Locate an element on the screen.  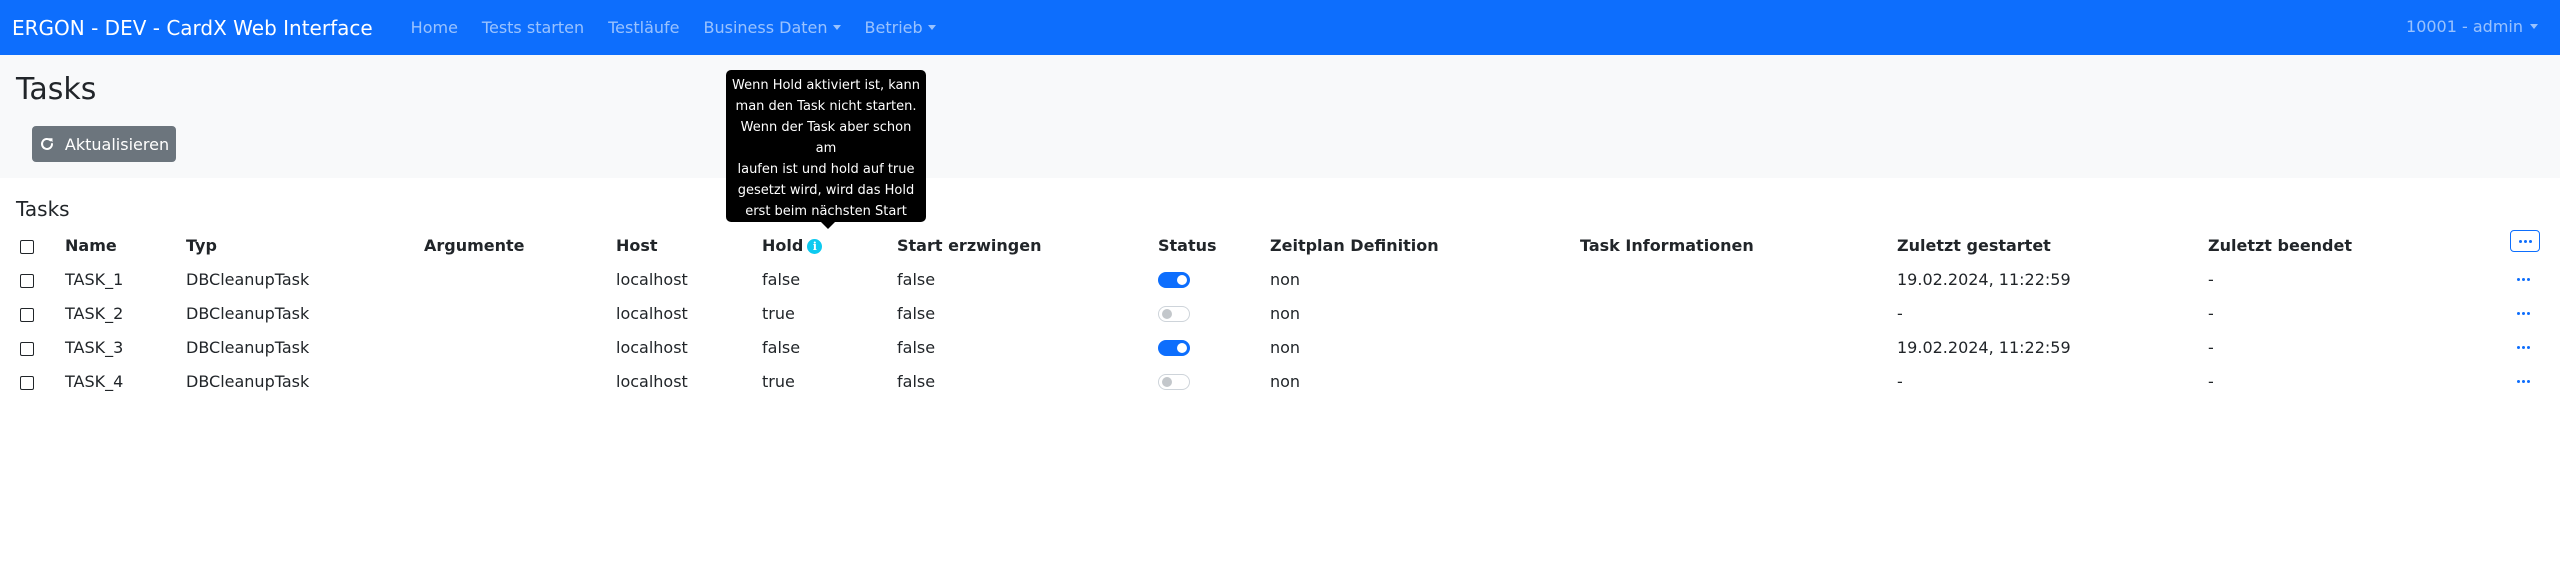
tooltip-line: berücksichtigt. is located at coordinates (826, 232).